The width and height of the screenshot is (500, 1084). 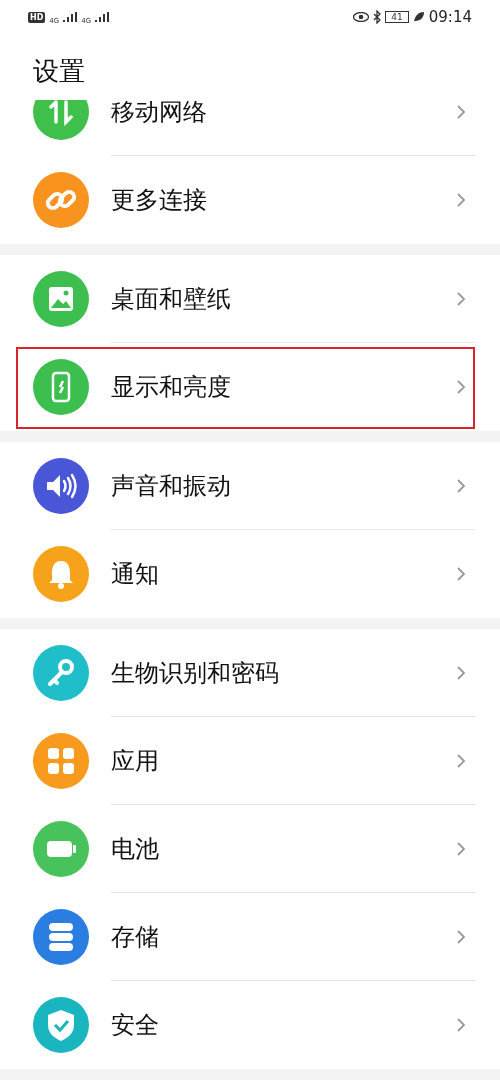 What do you see at coordinates (250, 1025) in the screenshot?
I see `settings-item: 安全` at bounding box center [250, 1025].